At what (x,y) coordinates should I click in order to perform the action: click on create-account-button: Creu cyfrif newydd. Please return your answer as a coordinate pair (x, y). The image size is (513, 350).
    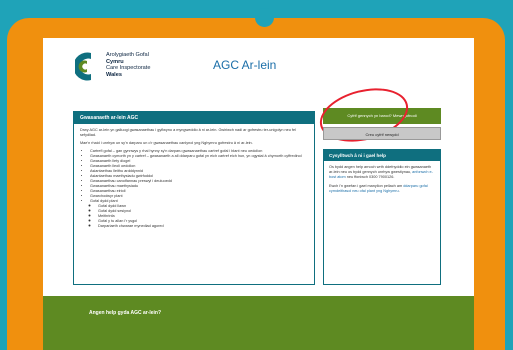
    Looking at the image, I should click on (382, 133).